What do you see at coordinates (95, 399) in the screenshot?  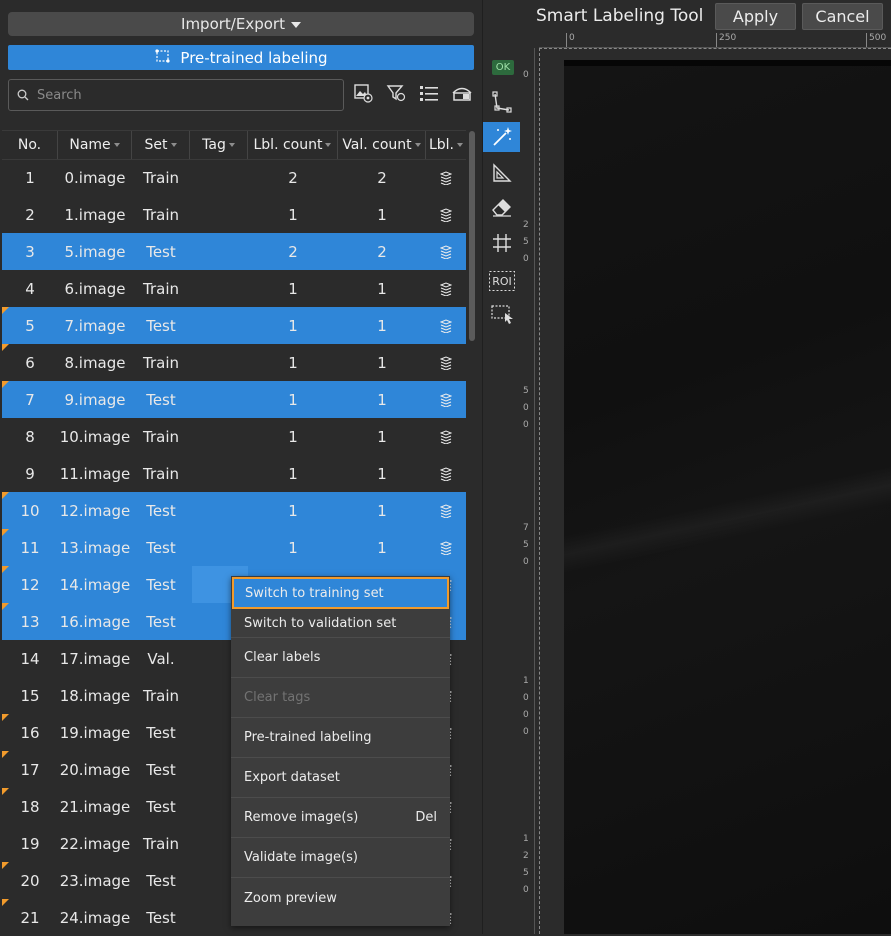 I see `cell-name: 9.image` at bounding box center [95, 399].